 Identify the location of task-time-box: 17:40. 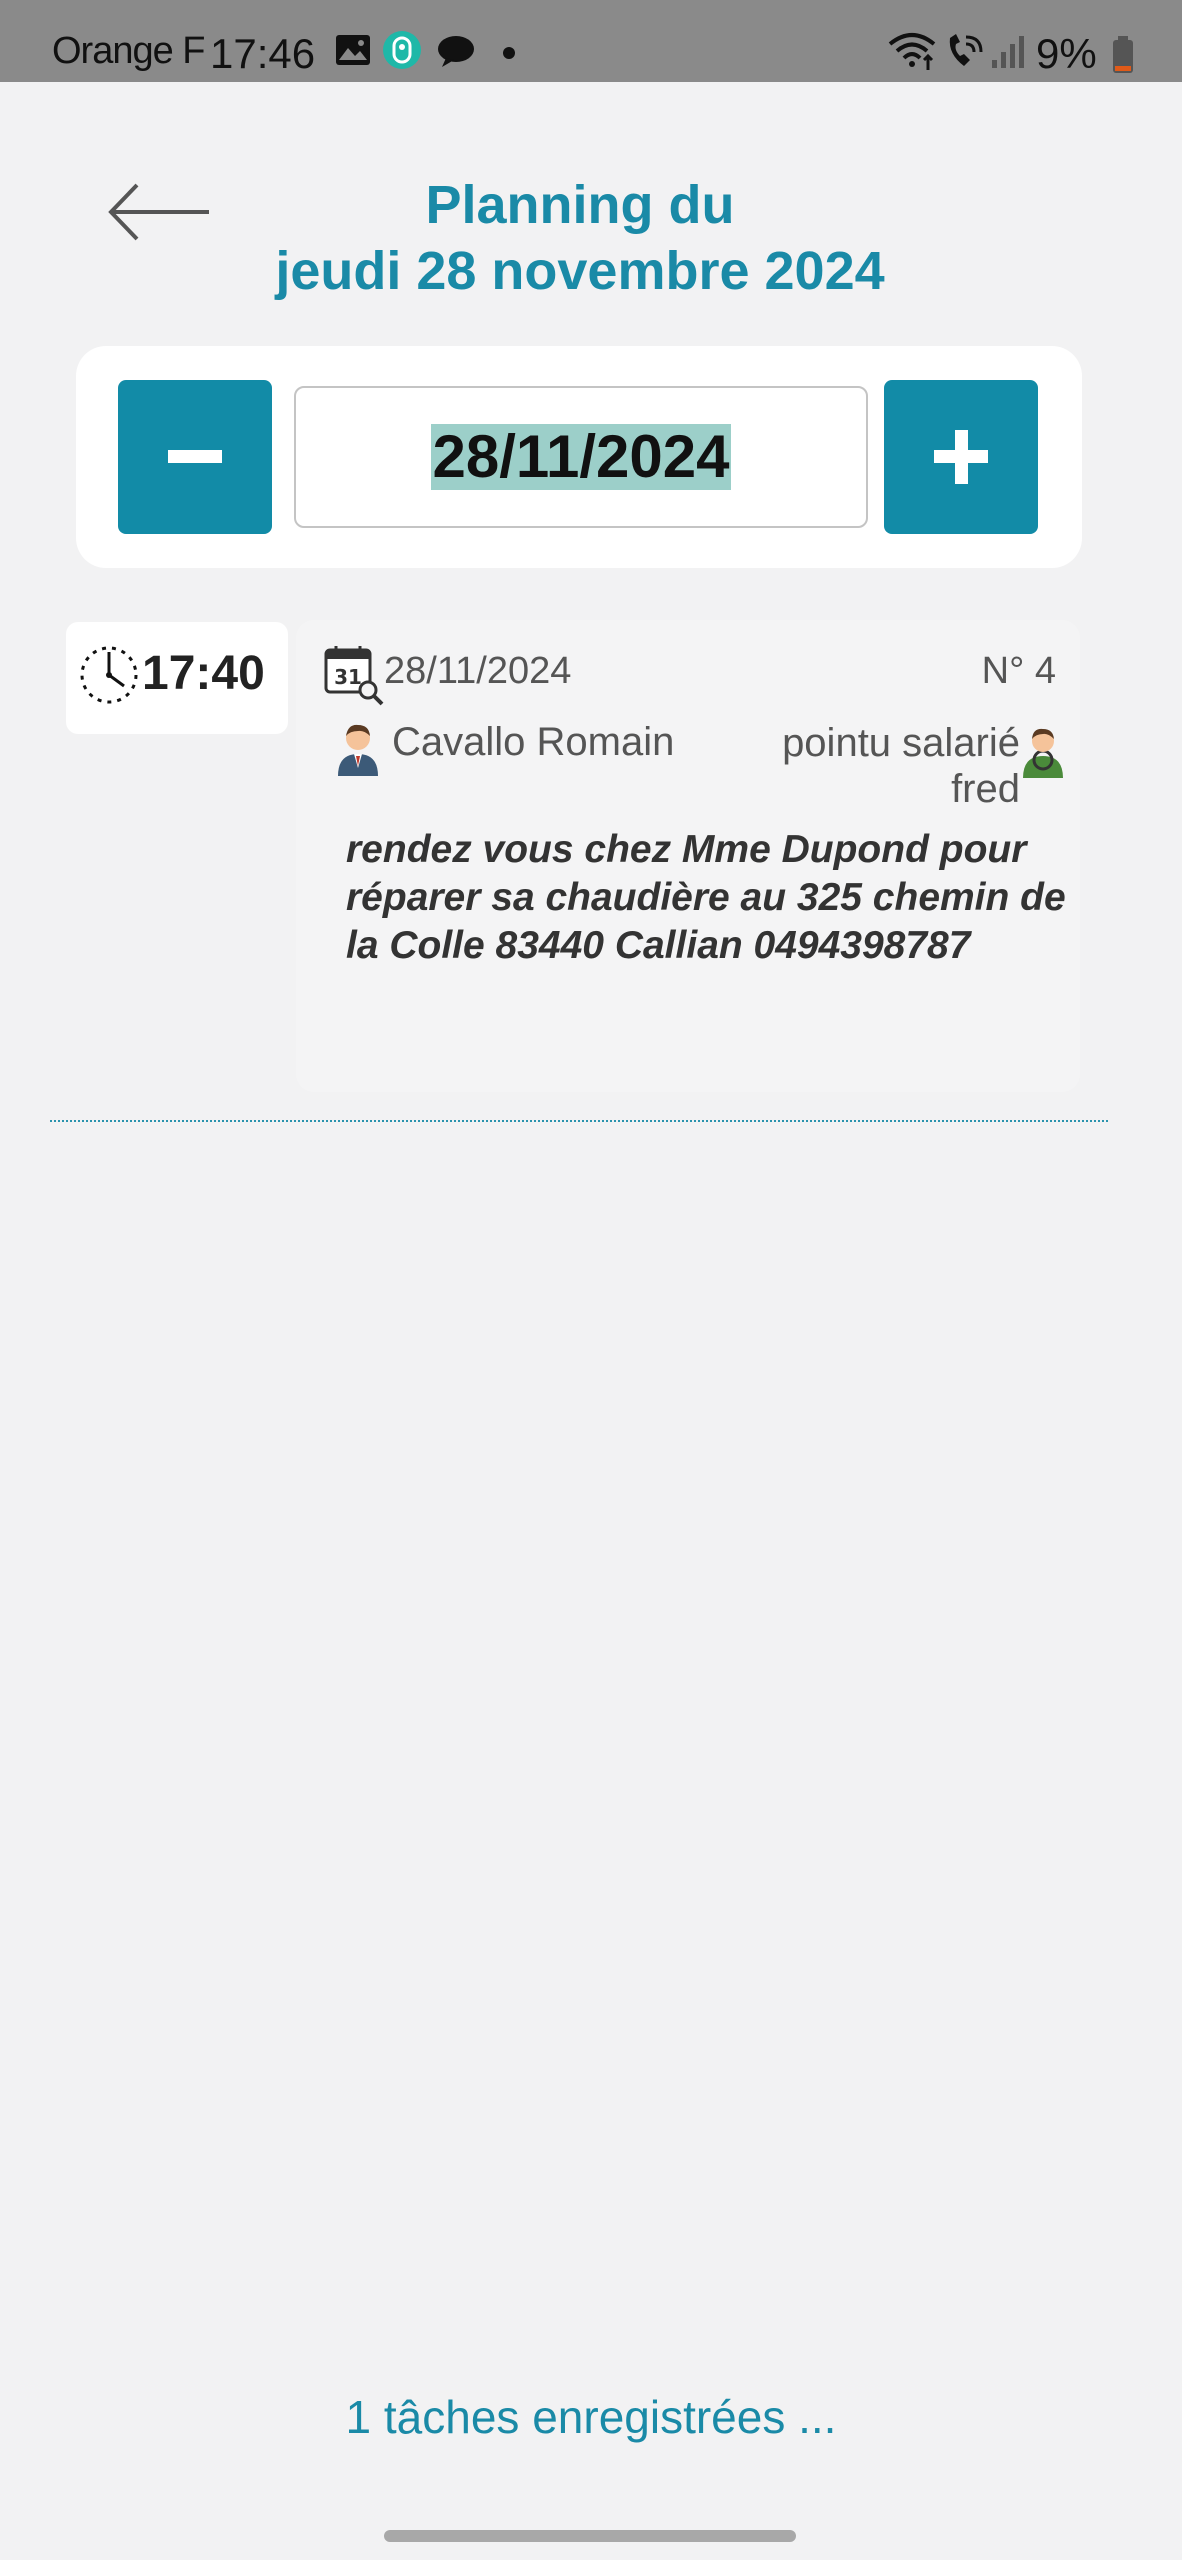
(177, 678).